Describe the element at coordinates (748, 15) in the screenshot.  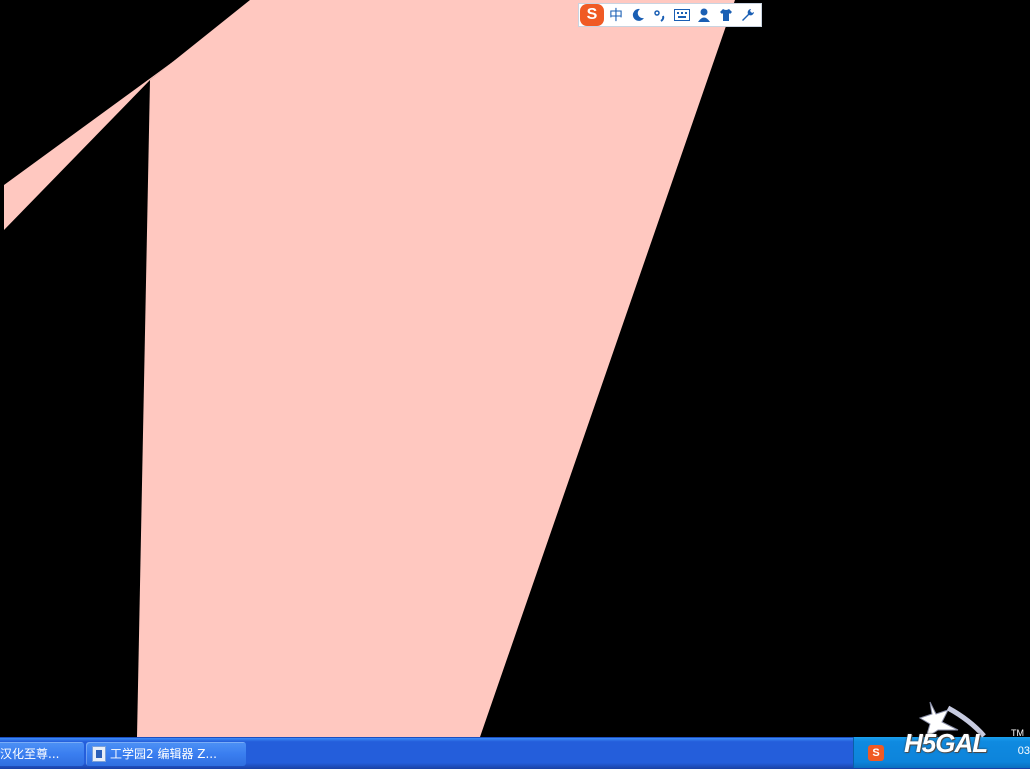
I see `wrench-icon` at that location.